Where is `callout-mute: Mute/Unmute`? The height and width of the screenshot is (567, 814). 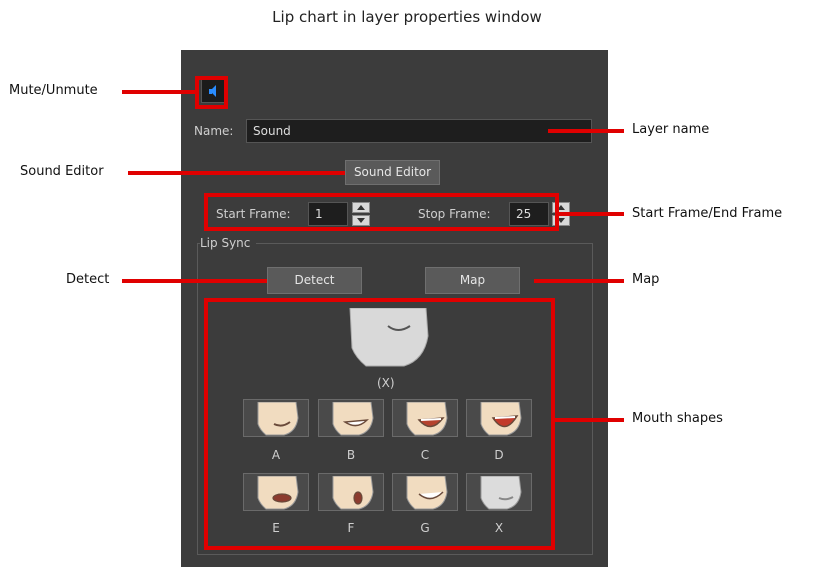
callout-mute: Mute/Unmute is located at coordinates (53, 90).